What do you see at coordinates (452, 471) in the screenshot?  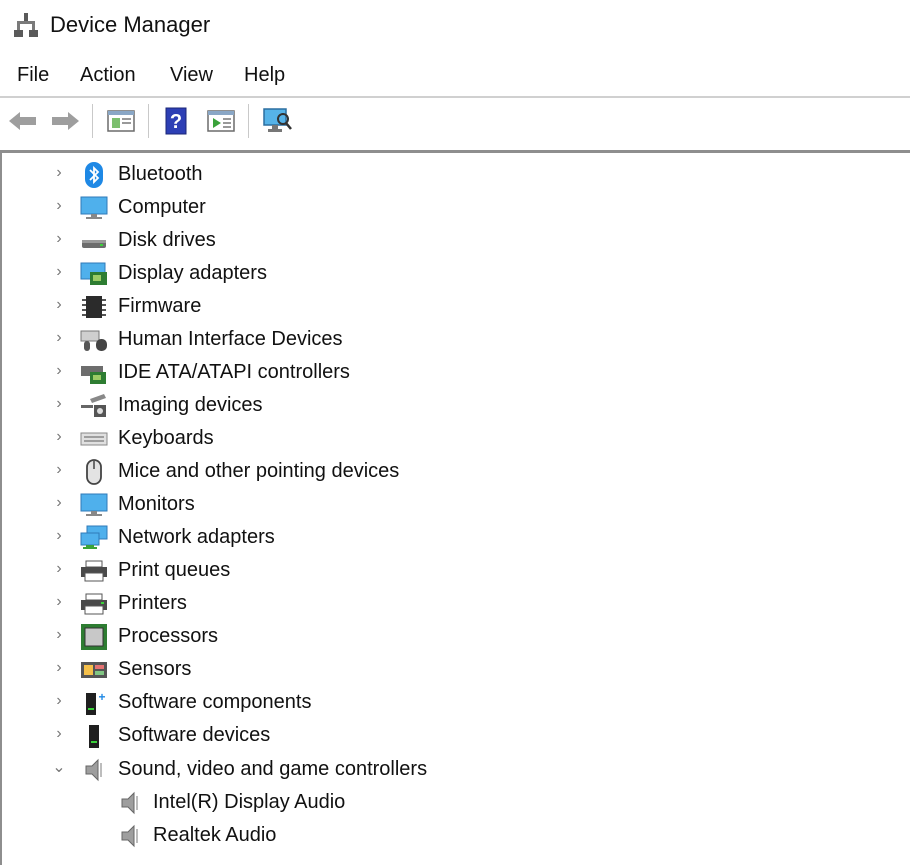 I see `tree-item-mice: › Mice and other pointing devices` at bounding box center [452, 471].